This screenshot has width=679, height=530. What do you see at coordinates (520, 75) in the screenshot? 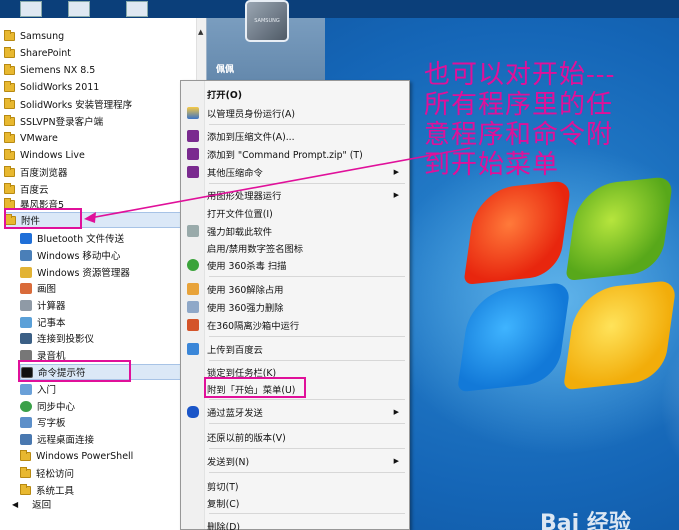
I see `callout-line: 也可以对开始---` at bounding box center [520, 75].